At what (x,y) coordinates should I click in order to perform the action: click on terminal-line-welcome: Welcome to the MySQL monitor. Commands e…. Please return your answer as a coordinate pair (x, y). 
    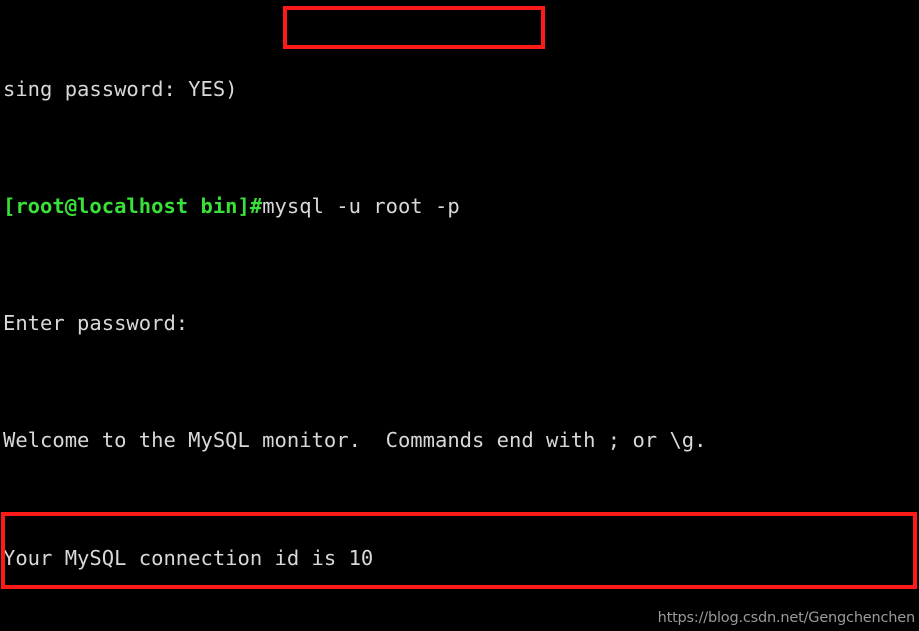
    Looking at the image, I should click on (355, 440).